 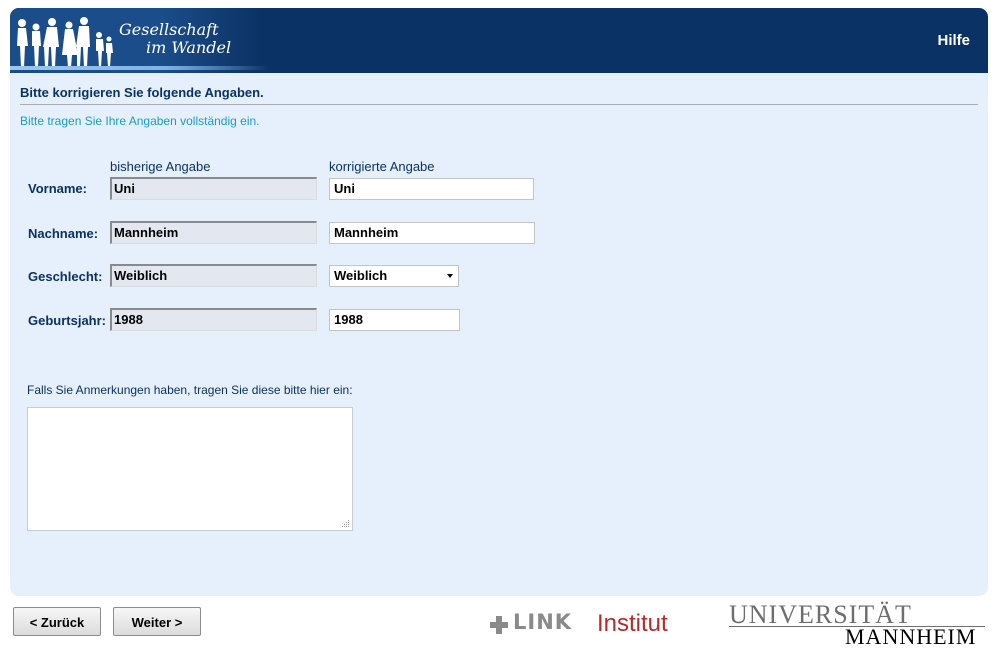 I want to click on people-silhouettes-icon, so click(x=65, y=42).